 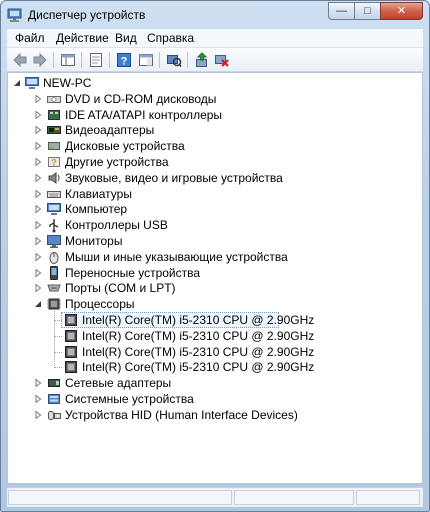 What do you see at coordinates (54, 146) in the screenshot?
I see `disk-drive-icon` at bounding box center [54, 146].